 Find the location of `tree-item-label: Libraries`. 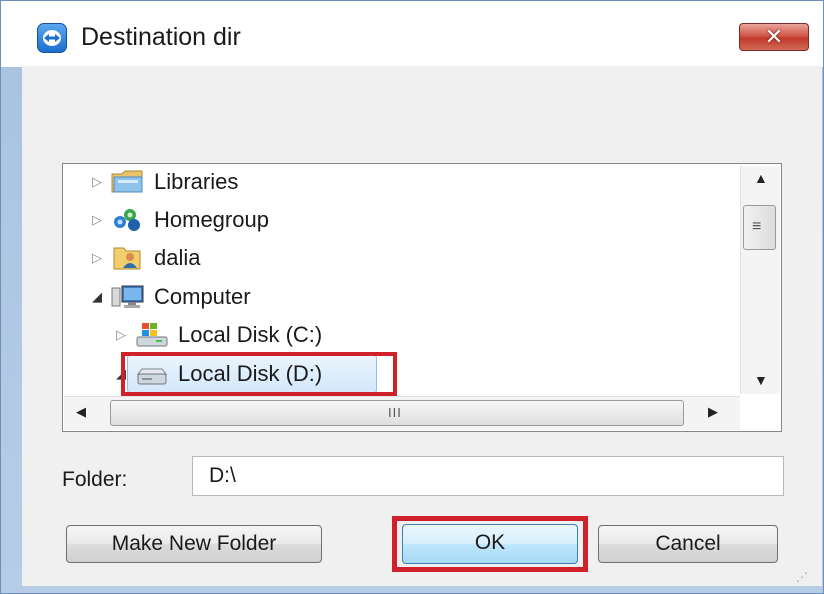

tree-item-label: Libraries is located at coordinates (196, 181).